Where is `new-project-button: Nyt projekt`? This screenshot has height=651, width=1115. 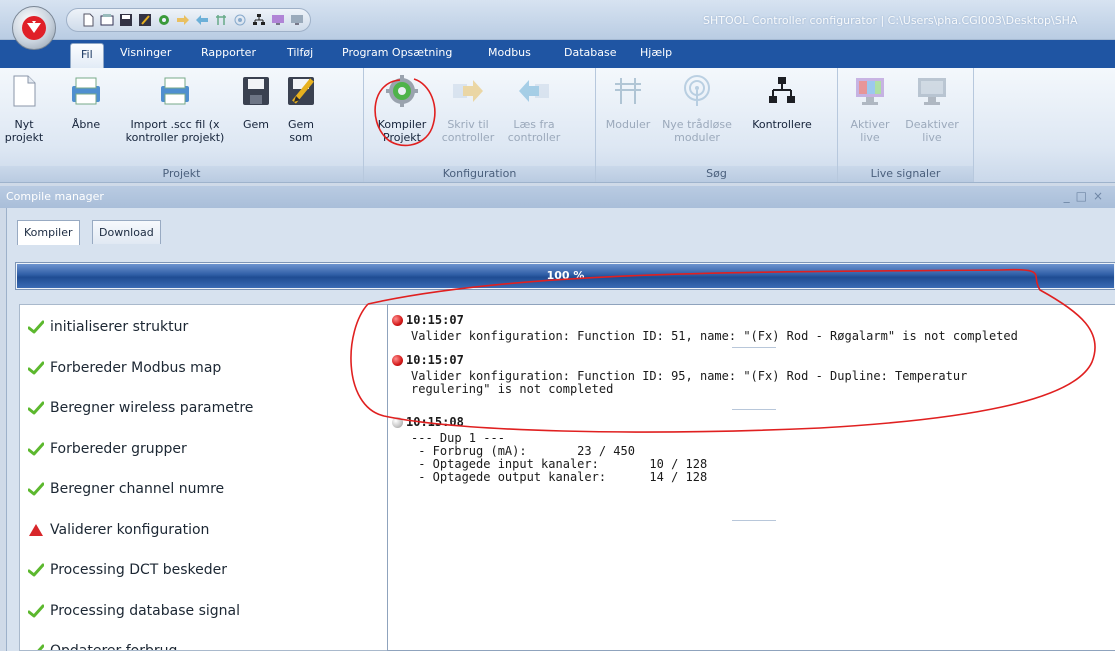 new-project-button: Nyt projekt is located at coordinates (24, 109).